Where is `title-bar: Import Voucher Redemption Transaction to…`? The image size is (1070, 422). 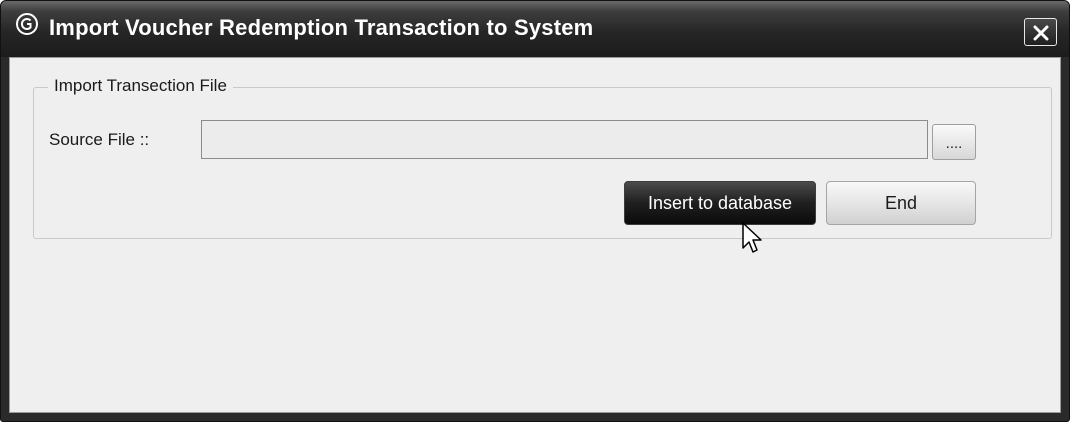
title-bar: Import Voucher Redemption Transaction to… is located at coordinates (535, 29).